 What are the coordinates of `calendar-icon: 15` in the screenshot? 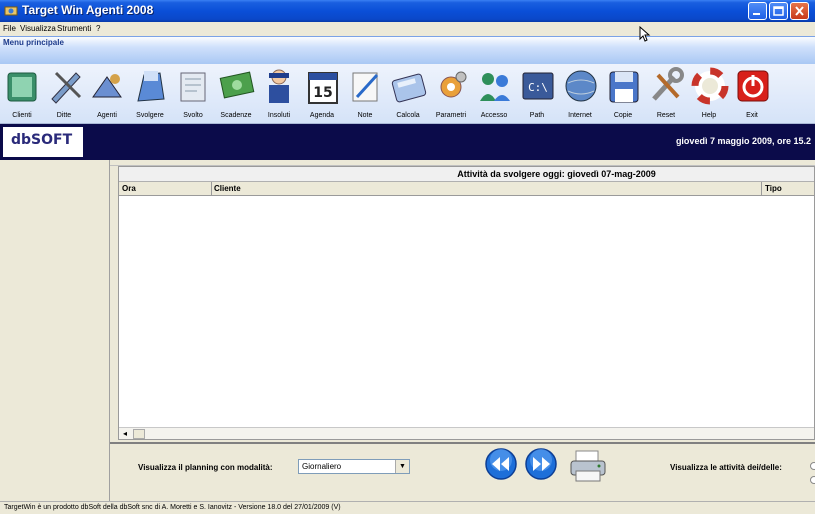 It's located at (323, 88).